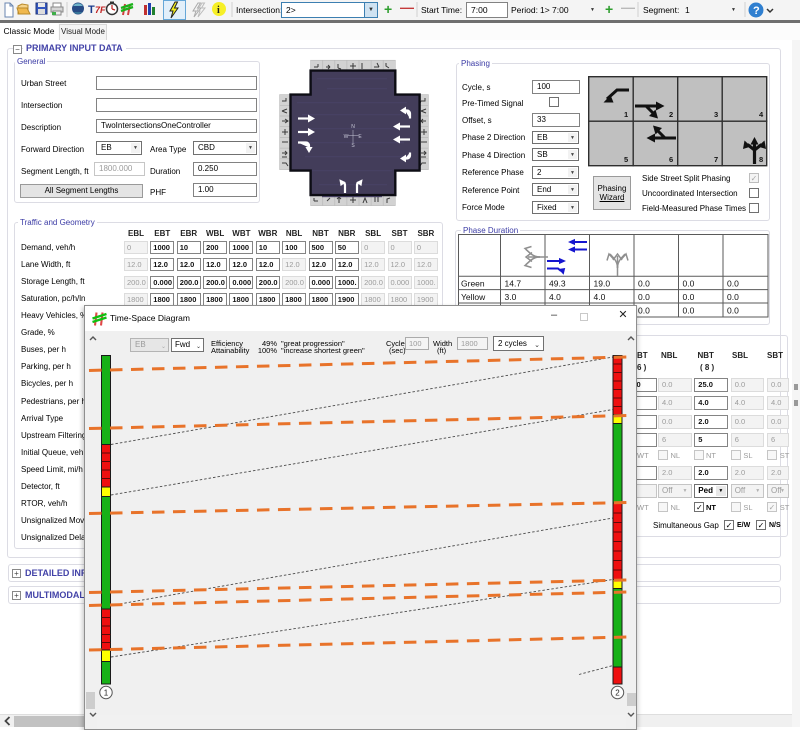 The width and height of the screenshot is (800, 730). I want to click on svg-text: 8, so click(761, 159).